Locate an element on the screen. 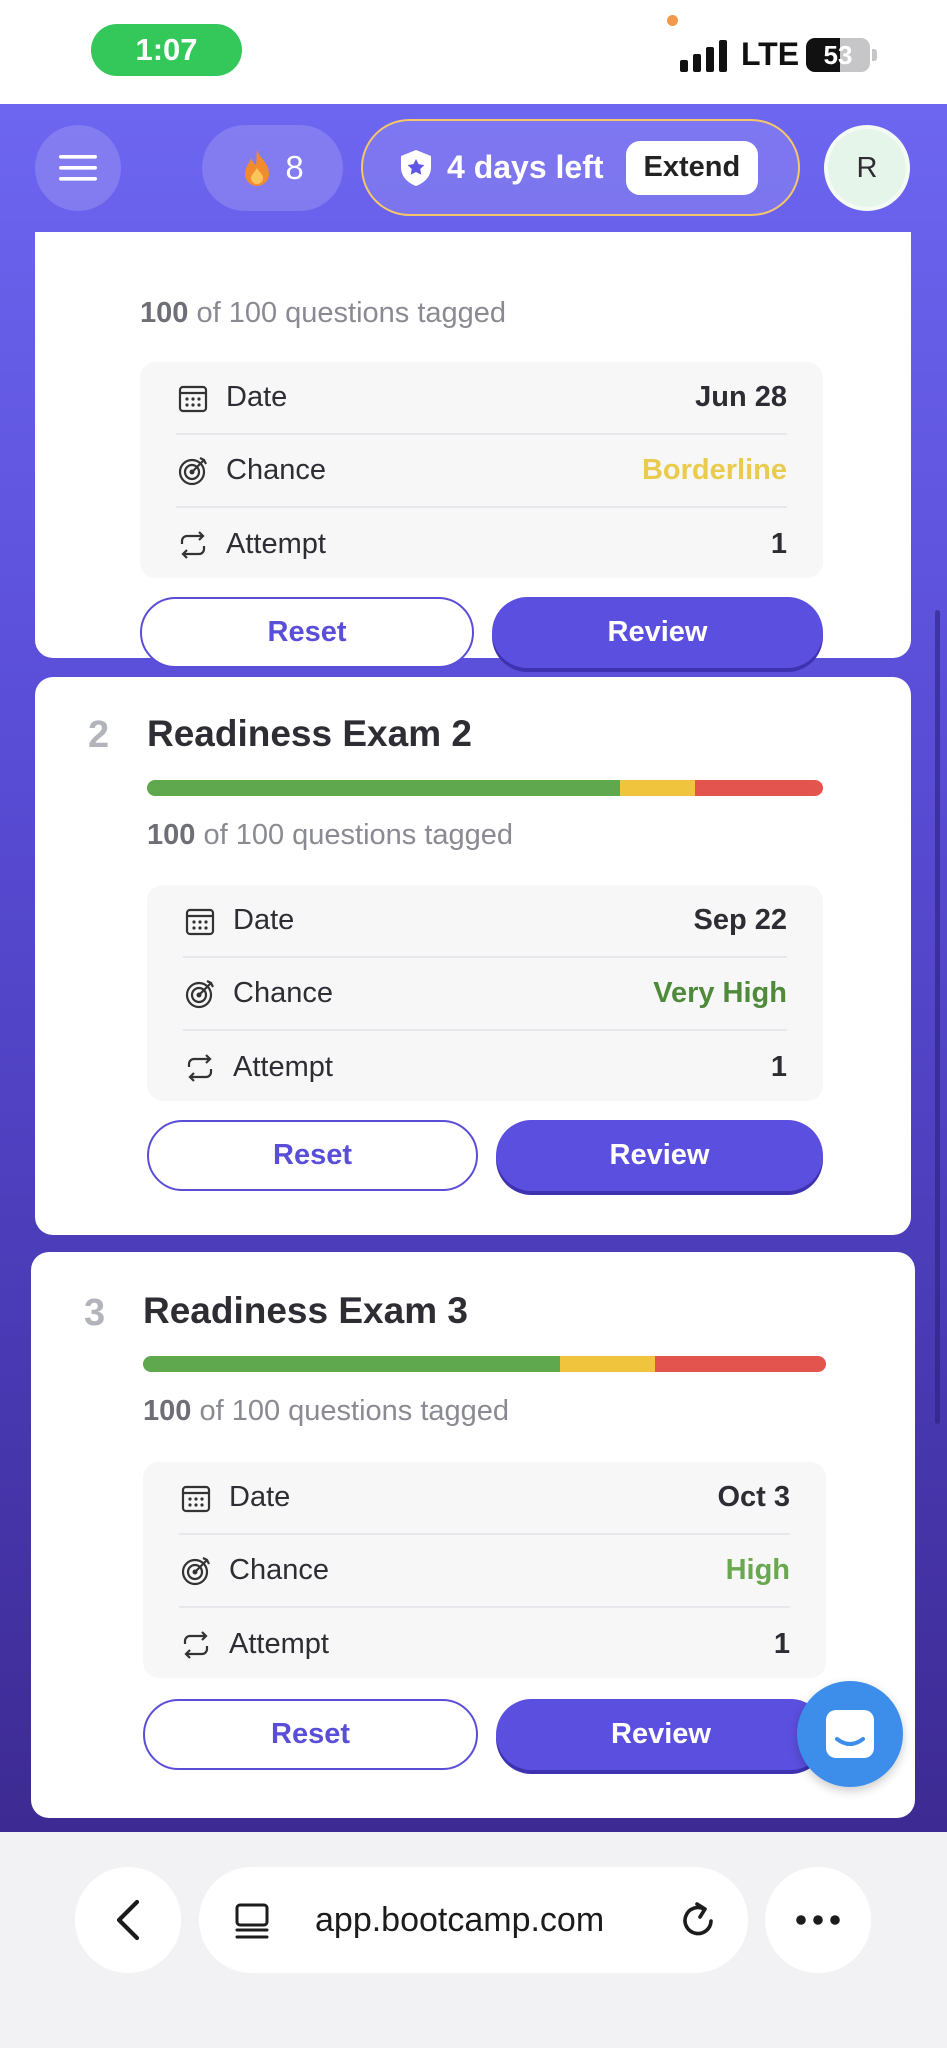 This screenshot has height=2048, width=947. detail-row-chance: Chance High is located at coordinates (484, 1571).